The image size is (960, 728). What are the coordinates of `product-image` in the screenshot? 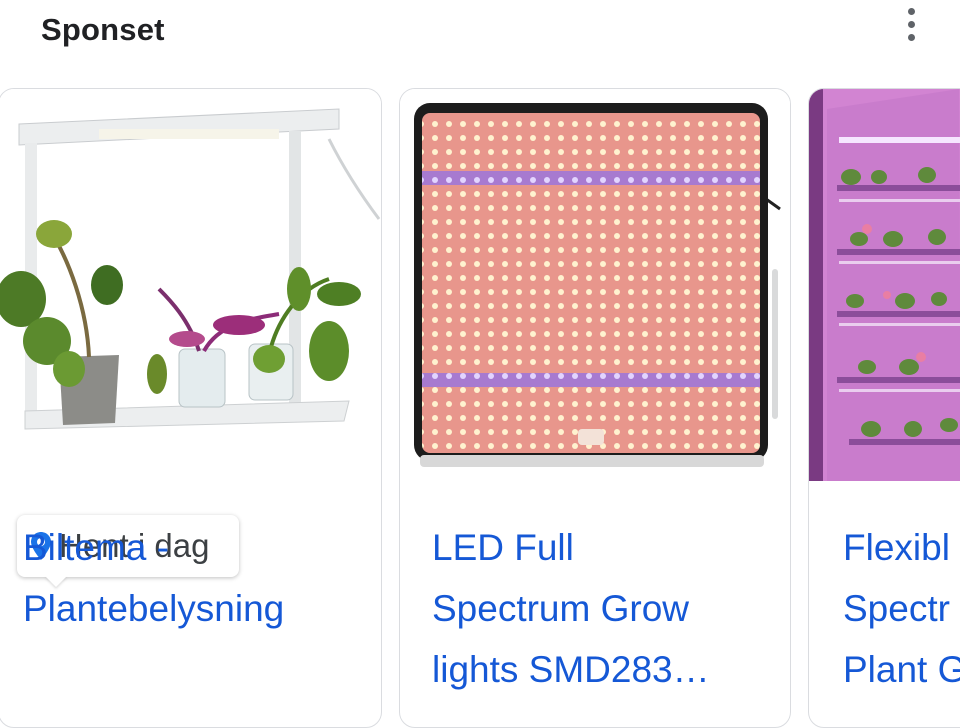 It's located at (884, 285).